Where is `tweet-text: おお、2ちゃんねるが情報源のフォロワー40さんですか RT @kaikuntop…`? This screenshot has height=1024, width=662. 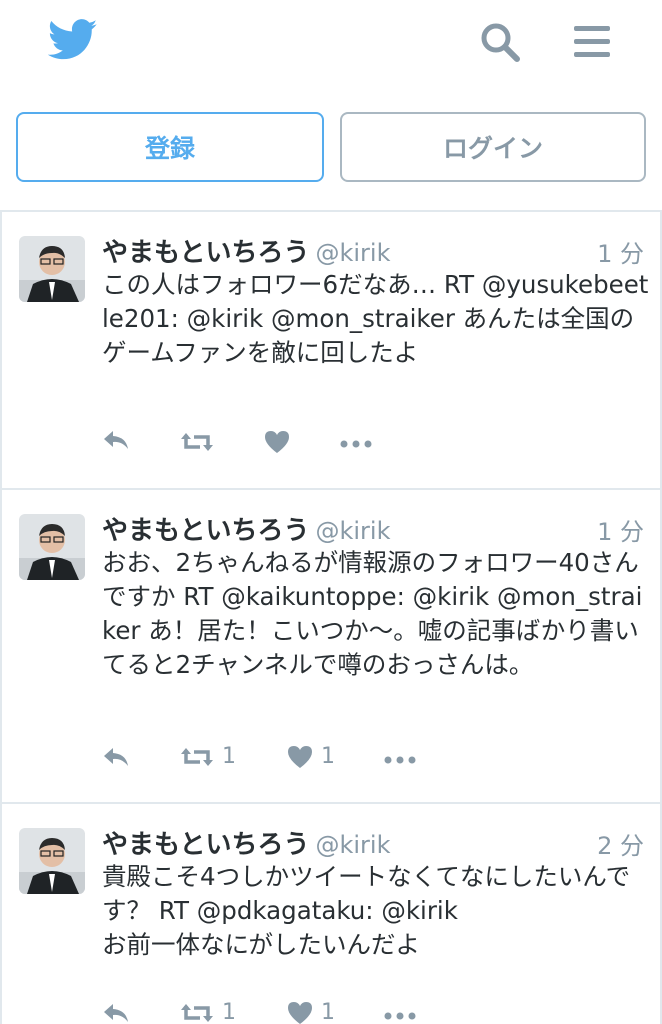 tweet-text: おお、2ちゃんねるが情報源のフォロワー40さんですか RT @kaikuntop… is located at coordinates (372, 613).